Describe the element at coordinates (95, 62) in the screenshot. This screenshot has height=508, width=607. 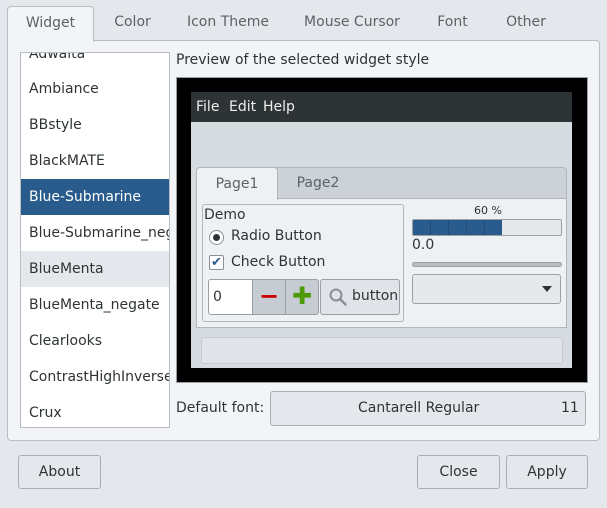
I see `list-item: Adwaita` at that location.